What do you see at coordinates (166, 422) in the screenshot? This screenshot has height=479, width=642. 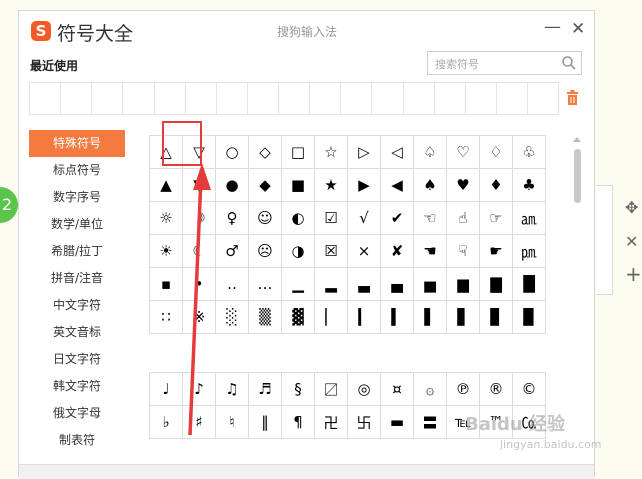 I see `symbol-cell: ♭` at bounding box center [166, 422].